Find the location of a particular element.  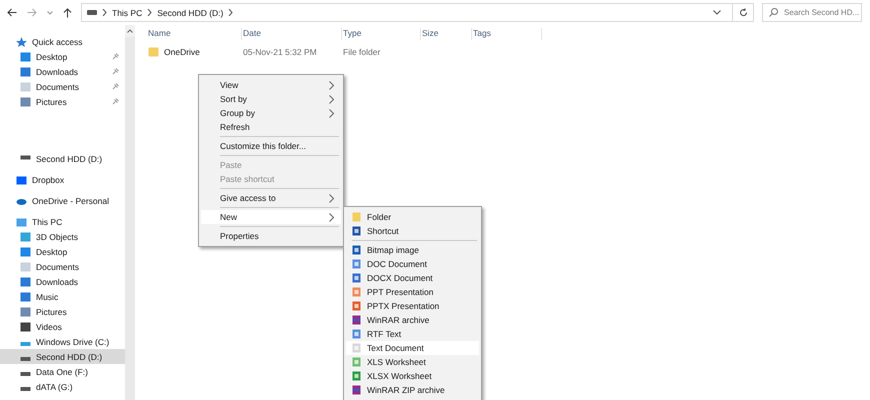

sidebar-item: This PC is located at coordinates (62, 221).